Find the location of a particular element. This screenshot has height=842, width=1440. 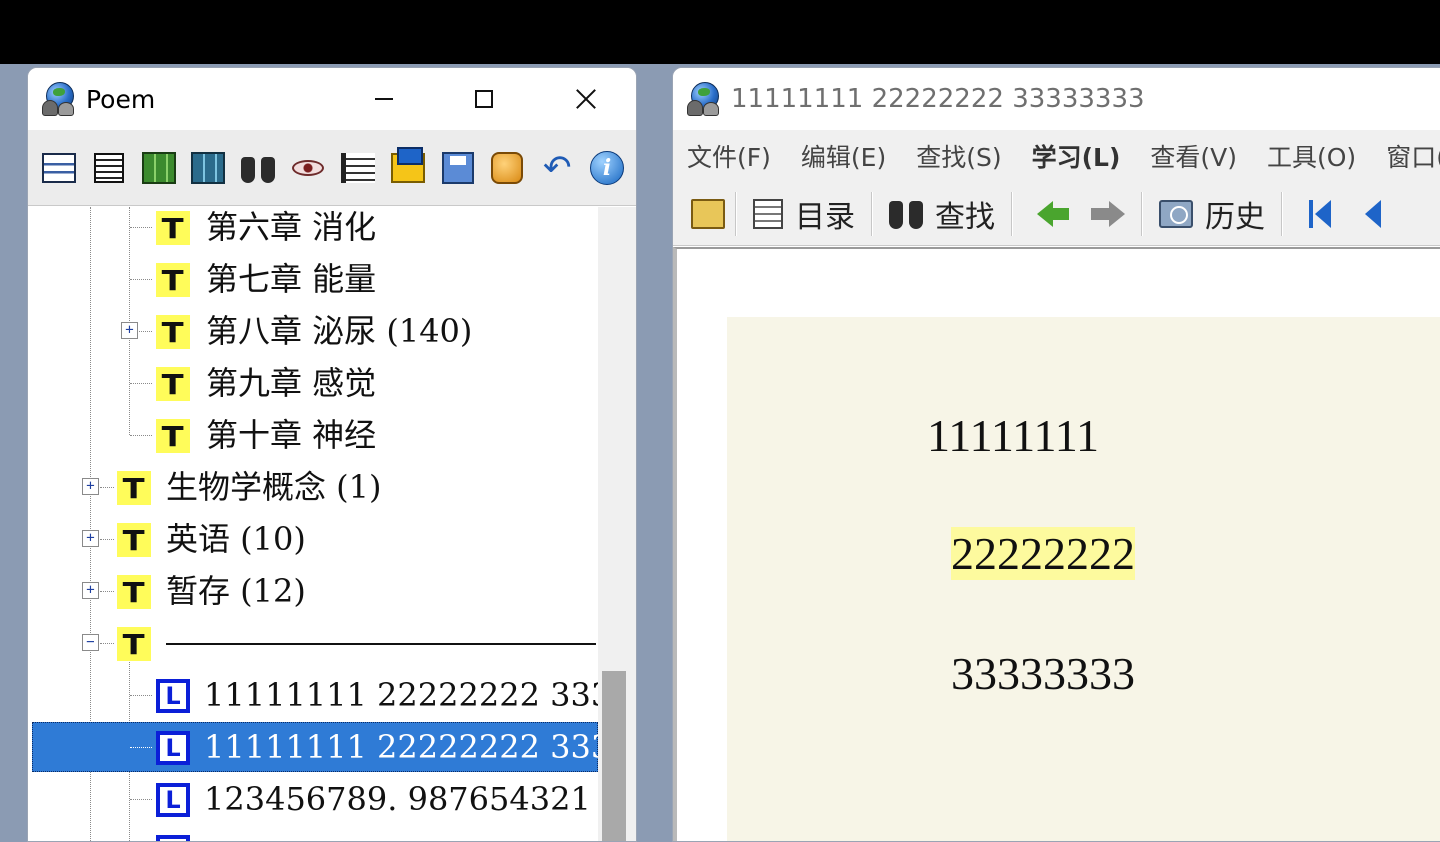

tree-node-chapter: T 第六章 消化 is located at coordinates (313, 231).